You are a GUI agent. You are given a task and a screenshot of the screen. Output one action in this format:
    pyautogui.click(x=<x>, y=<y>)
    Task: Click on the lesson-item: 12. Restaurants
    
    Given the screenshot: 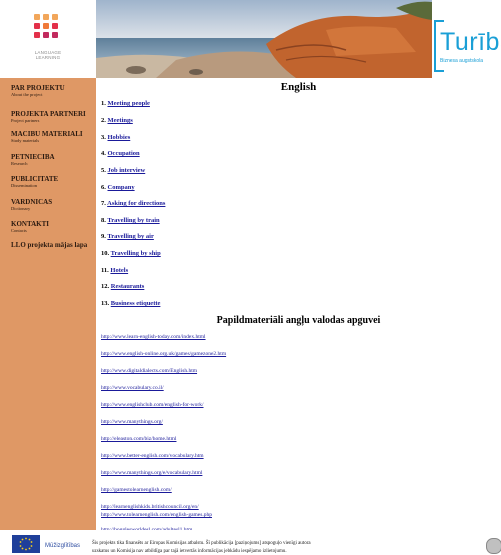 What is the action you would take?
    pyautogui.click(x=122, y=286)
    